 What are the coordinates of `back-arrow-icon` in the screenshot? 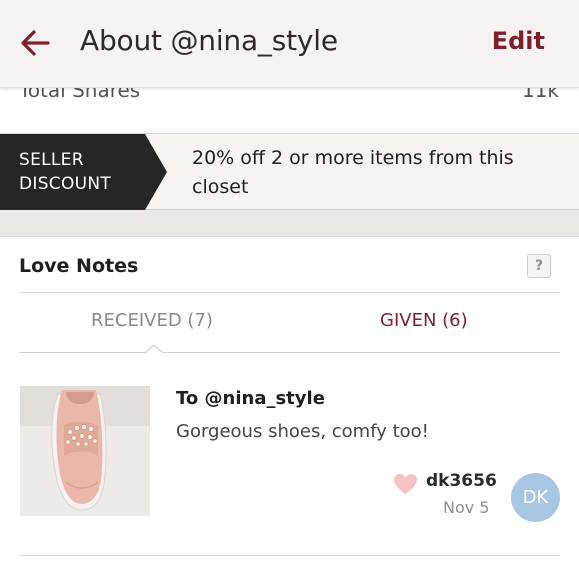 It's located at (35, 43).